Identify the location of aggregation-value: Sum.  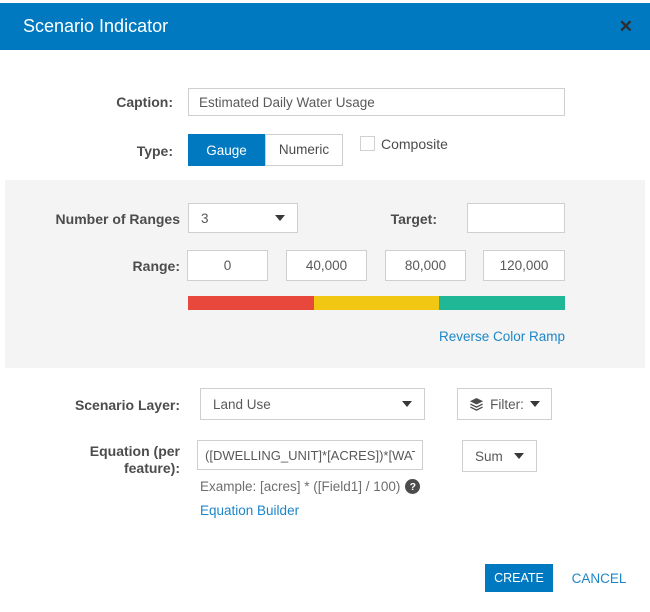
(489, 456).